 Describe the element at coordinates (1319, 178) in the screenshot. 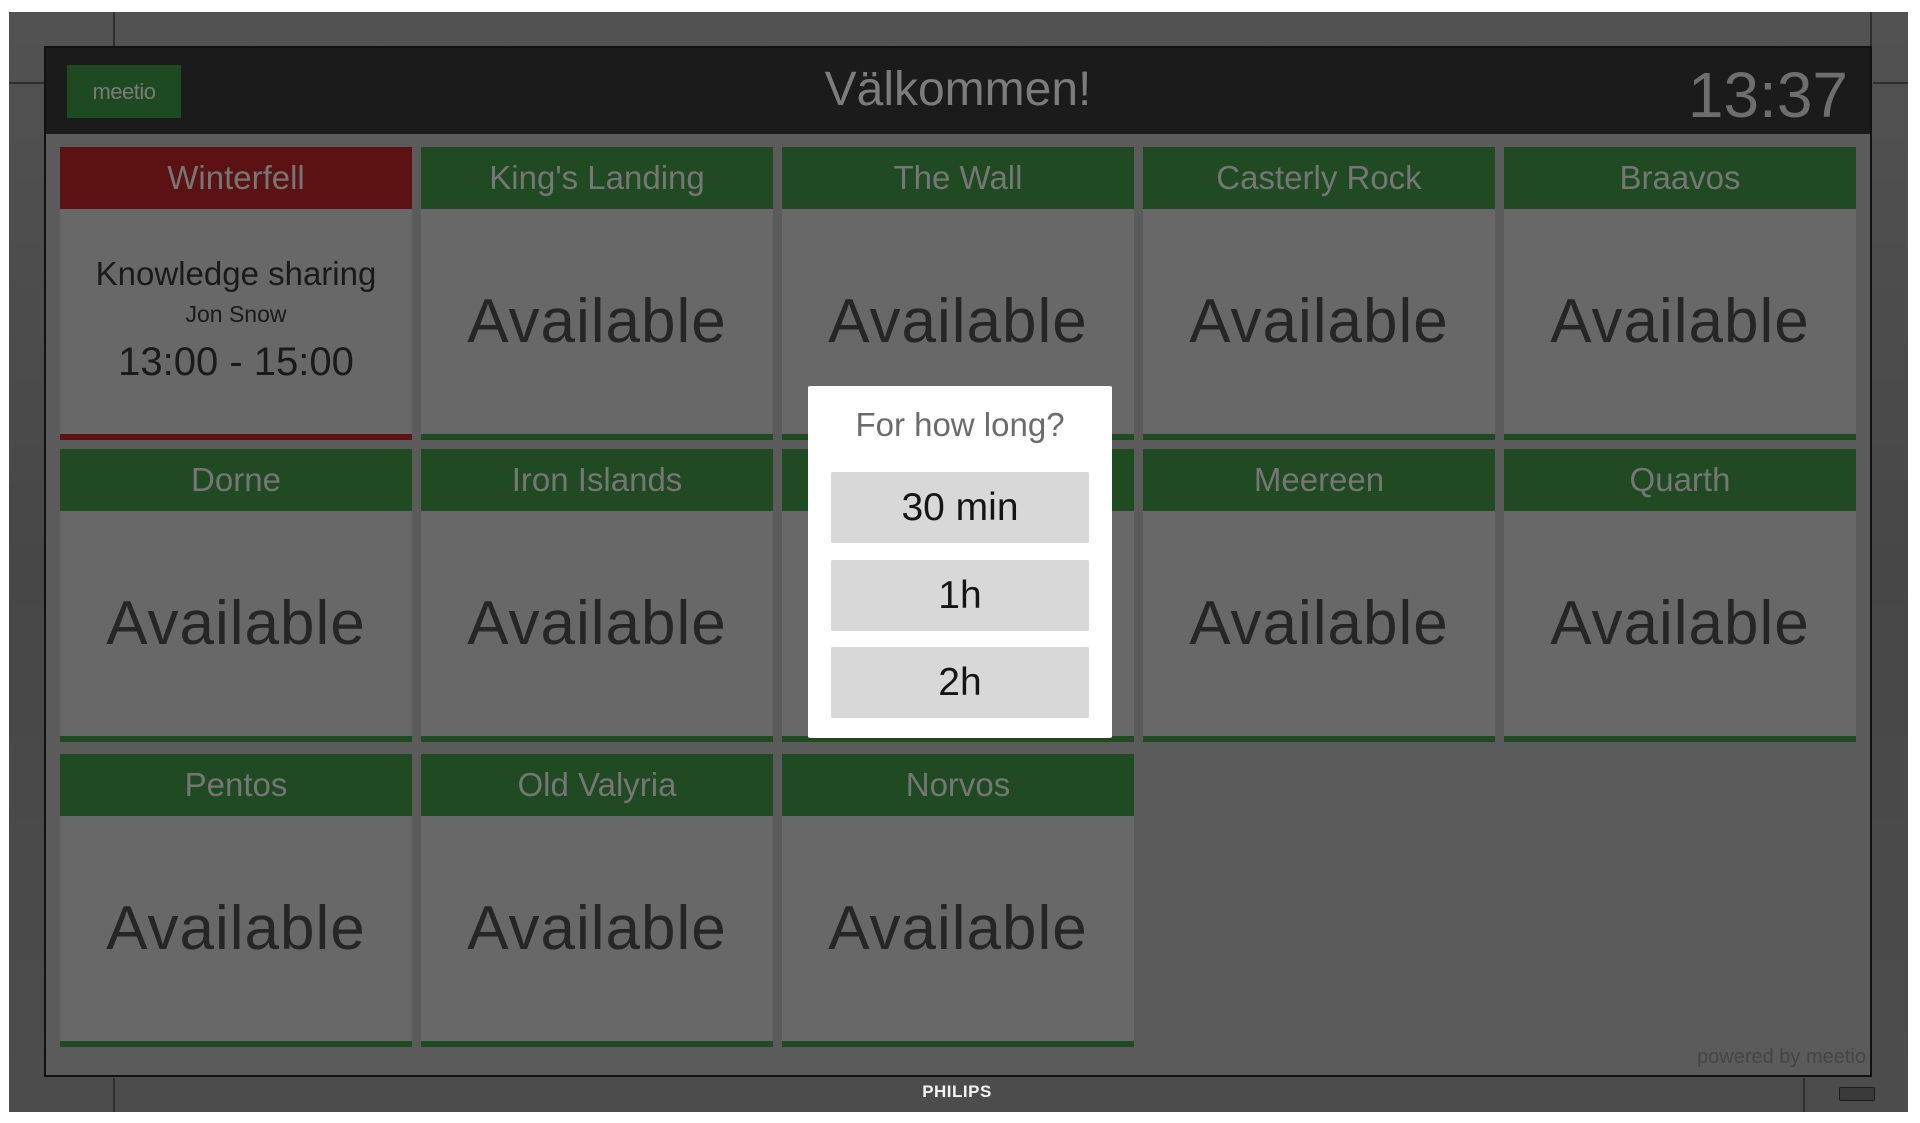

I see `room-name: Casterly Rock` at that location.